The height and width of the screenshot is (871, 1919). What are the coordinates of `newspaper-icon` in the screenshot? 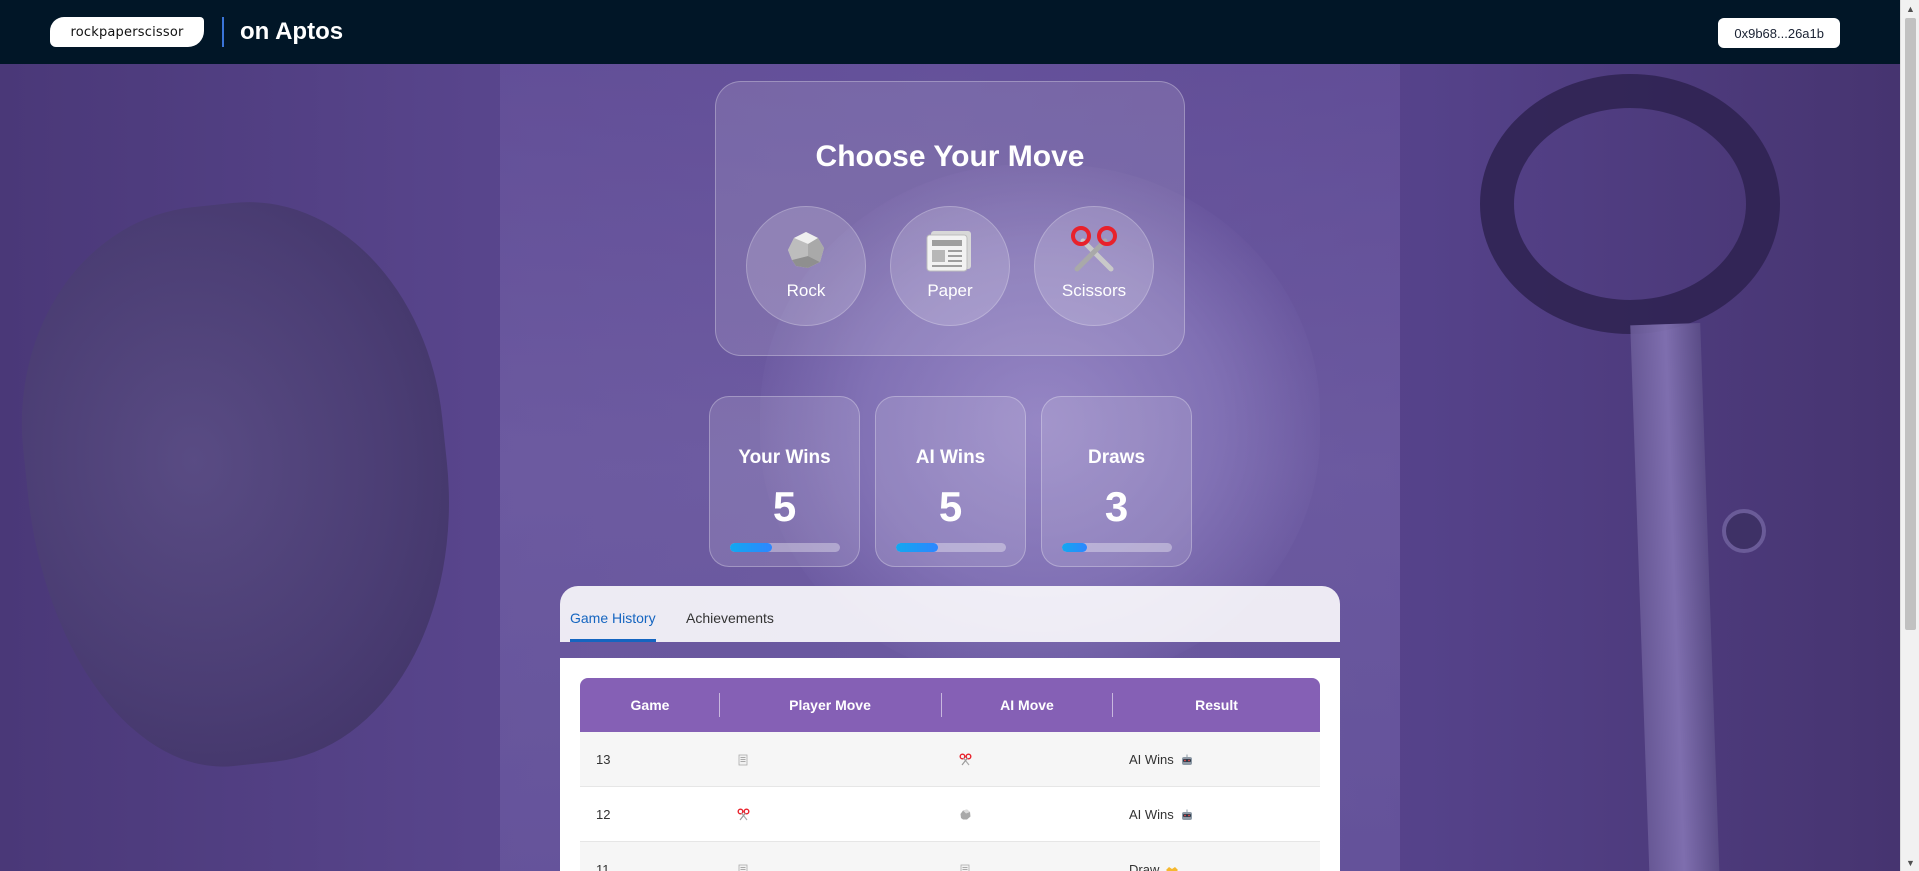 It's located at (950, 250).